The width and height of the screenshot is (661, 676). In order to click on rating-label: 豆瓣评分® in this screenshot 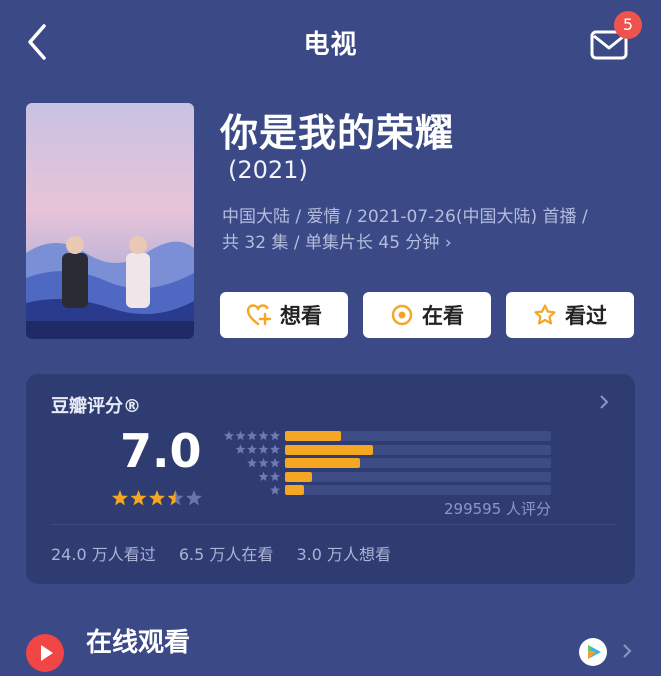, I will do `click(96, 406)`.